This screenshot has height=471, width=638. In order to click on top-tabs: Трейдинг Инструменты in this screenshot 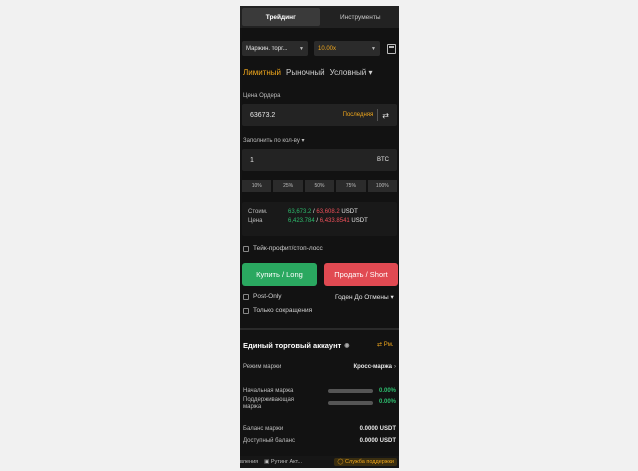, I will do `click(319, 17)`.